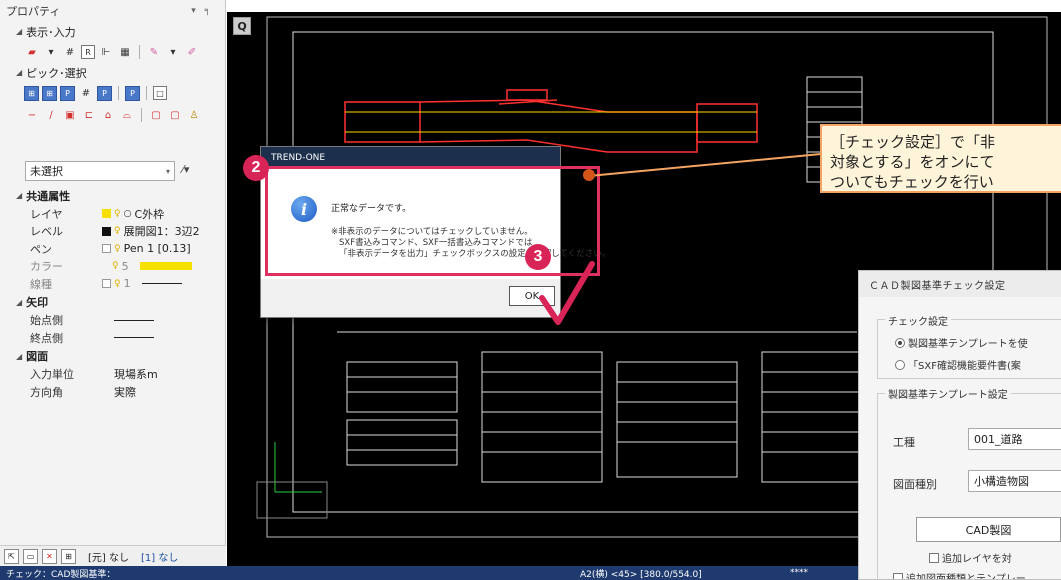 The height and width of the screenshot is (580, 1061). Describe the element at coordinates (56, 73) in the screenshot. I see `section-label: ピック･選択` at that location.